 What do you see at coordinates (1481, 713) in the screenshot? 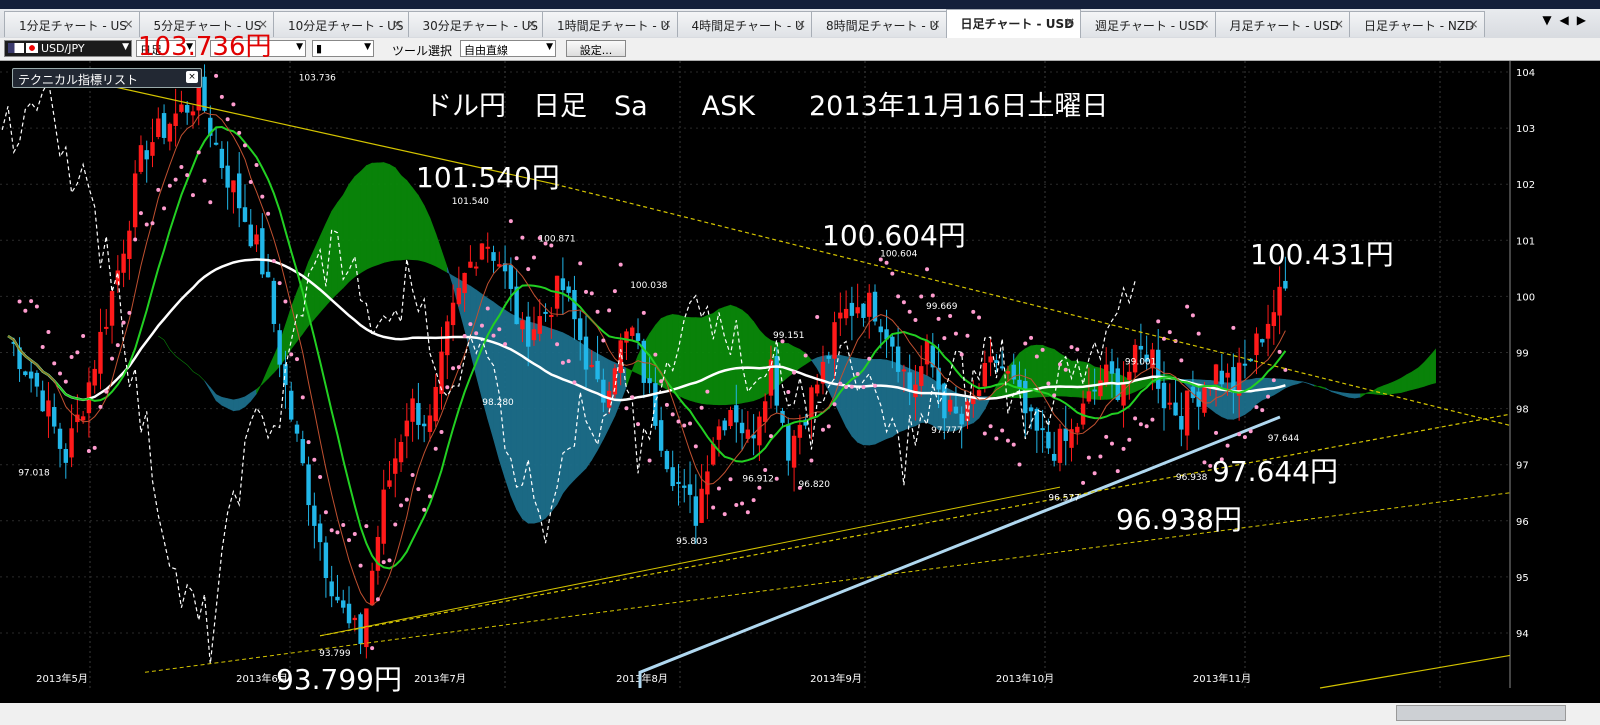
I see `horizontal-scrollbar` at bounding box center [1481, 713].